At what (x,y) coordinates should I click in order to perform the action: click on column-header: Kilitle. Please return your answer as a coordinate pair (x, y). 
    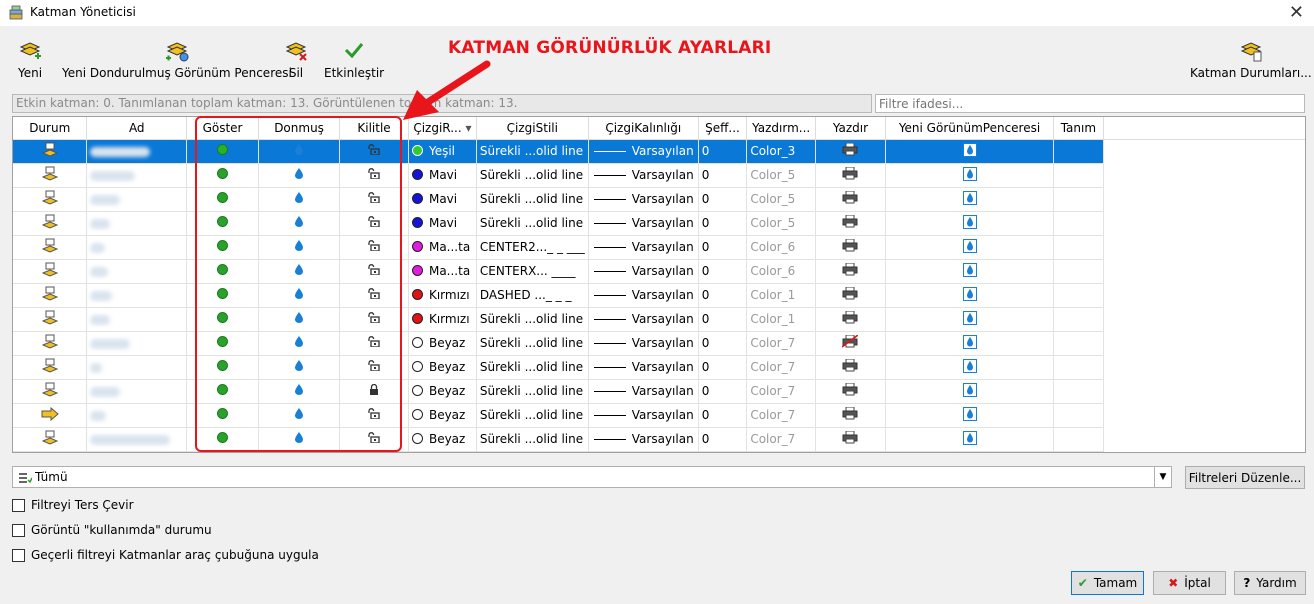
    Looking at the image, I should click on (374, 128).